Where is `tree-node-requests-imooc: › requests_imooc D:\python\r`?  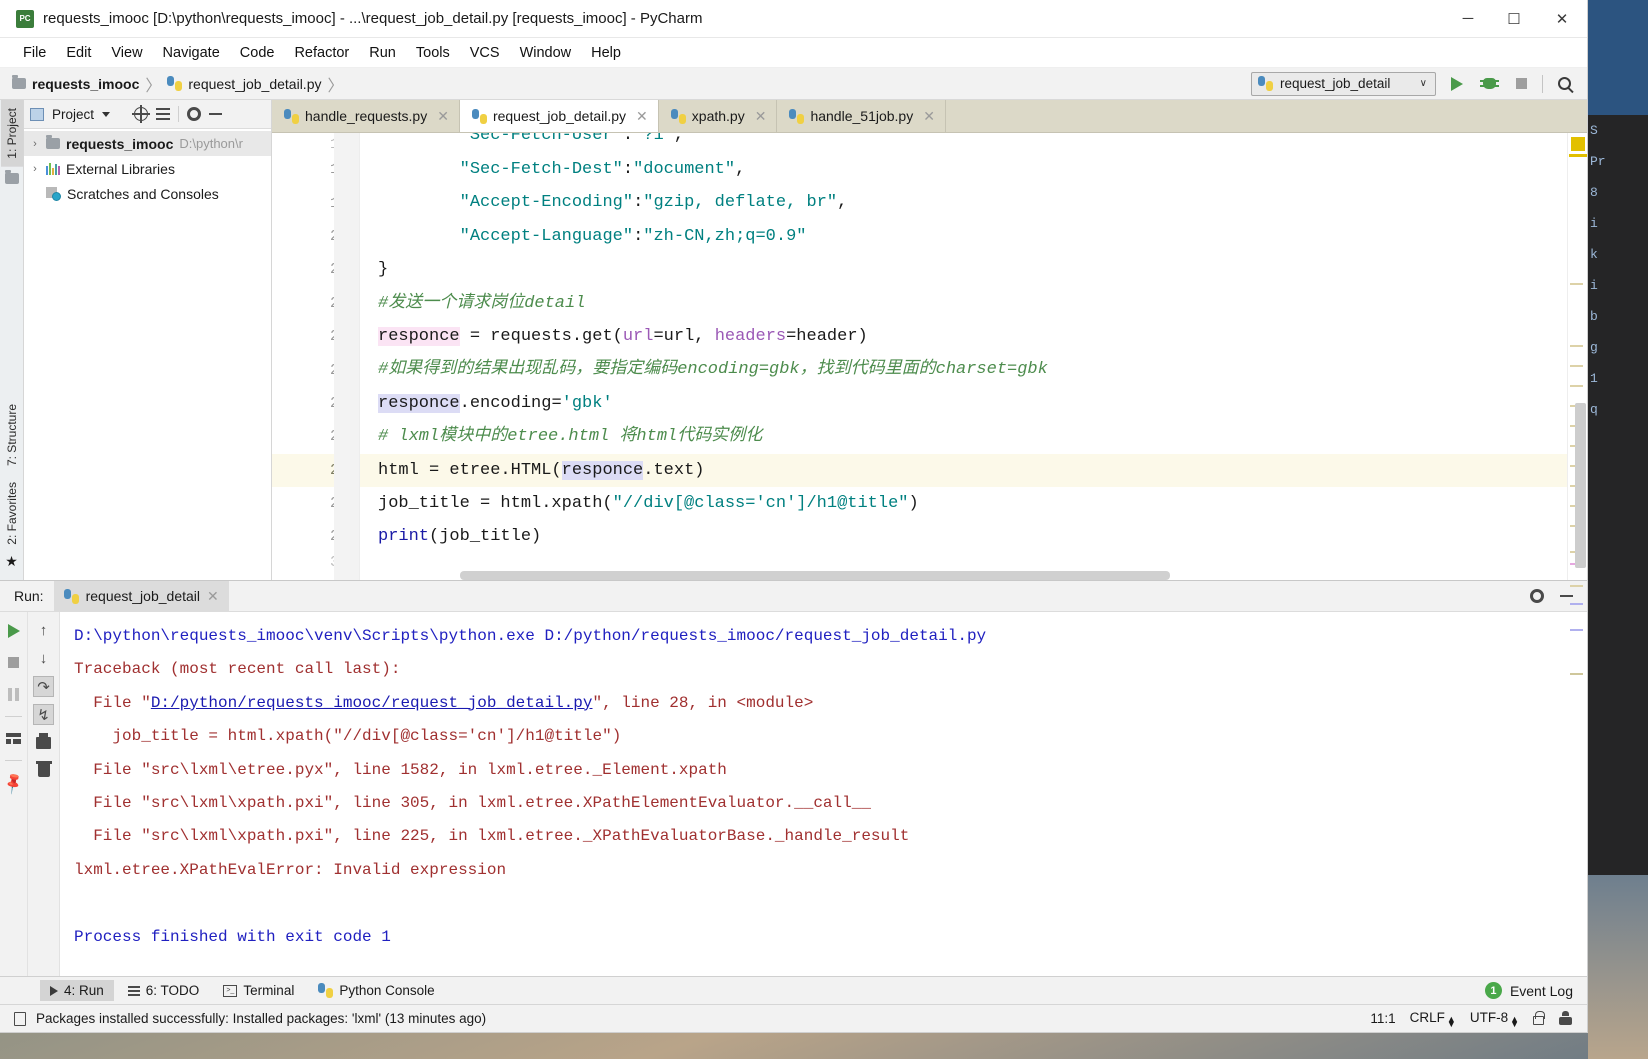
tree-node-requests-imooc: › requests_imooc D:\python\r is located at coordinates (147, 143).